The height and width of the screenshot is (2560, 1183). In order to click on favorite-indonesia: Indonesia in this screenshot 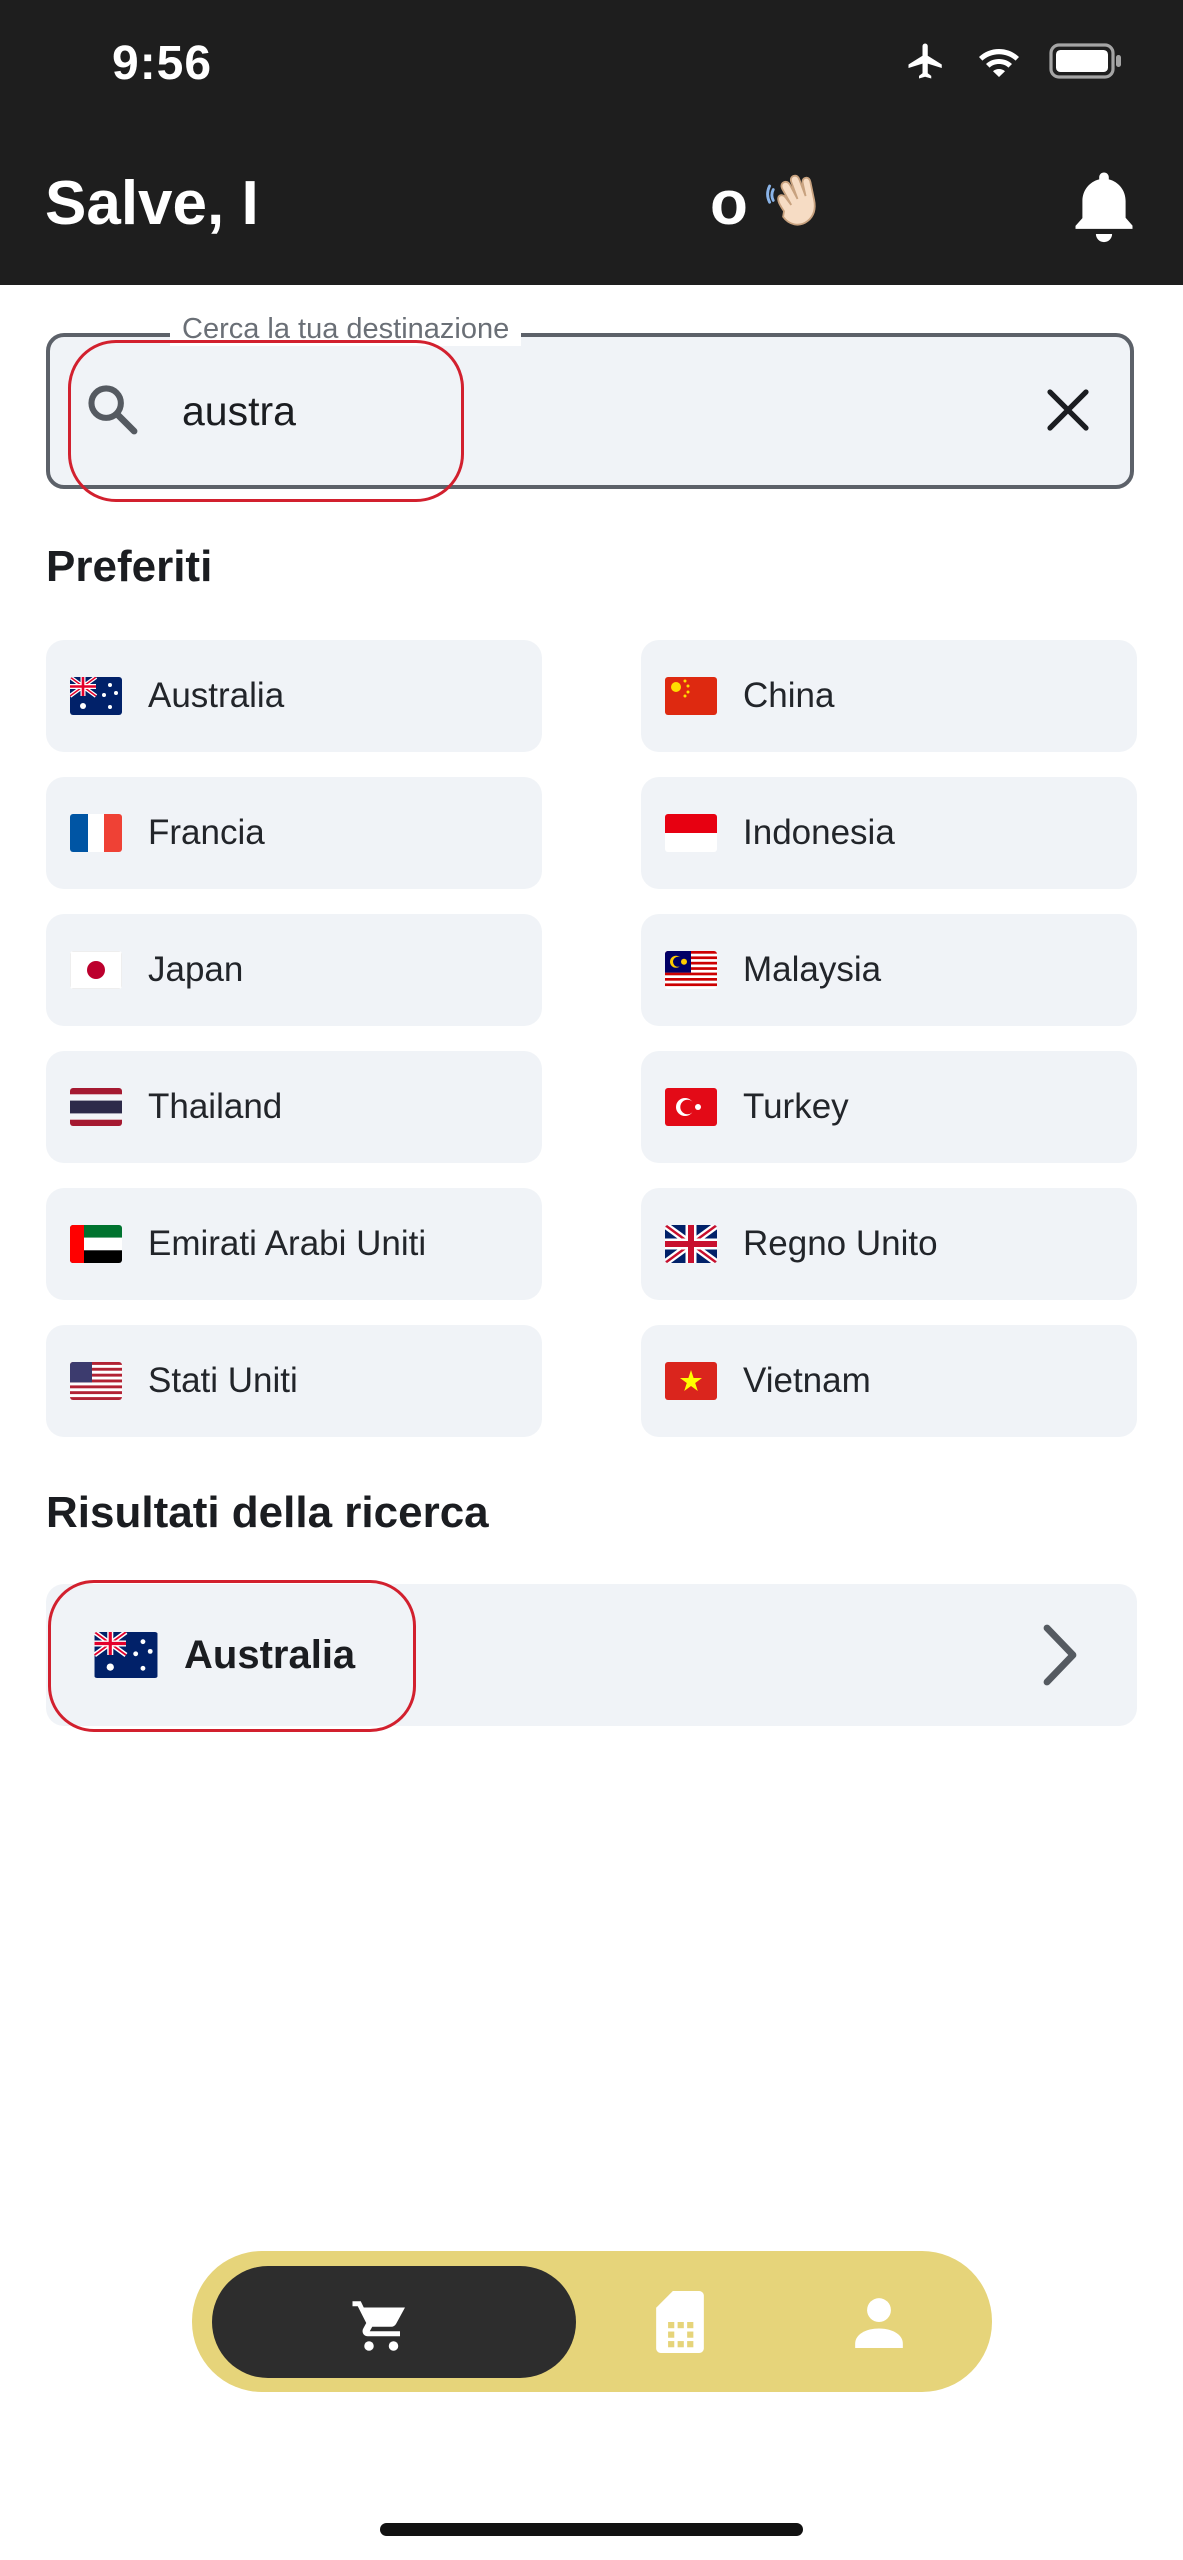, I will do `click(889, 833)`.